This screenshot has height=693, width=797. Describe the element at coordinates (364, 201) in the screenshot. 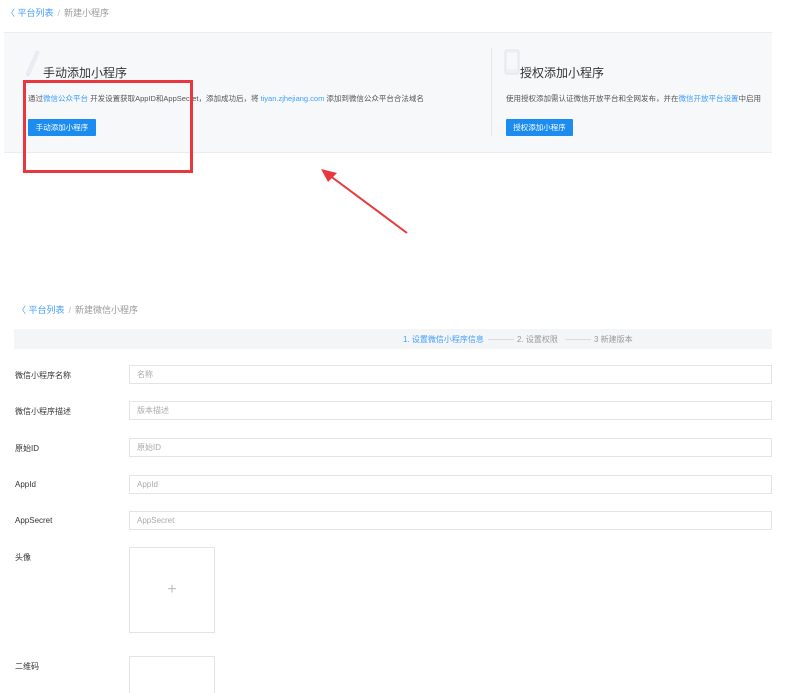

I see `annotation-arrow-icon` at that location.